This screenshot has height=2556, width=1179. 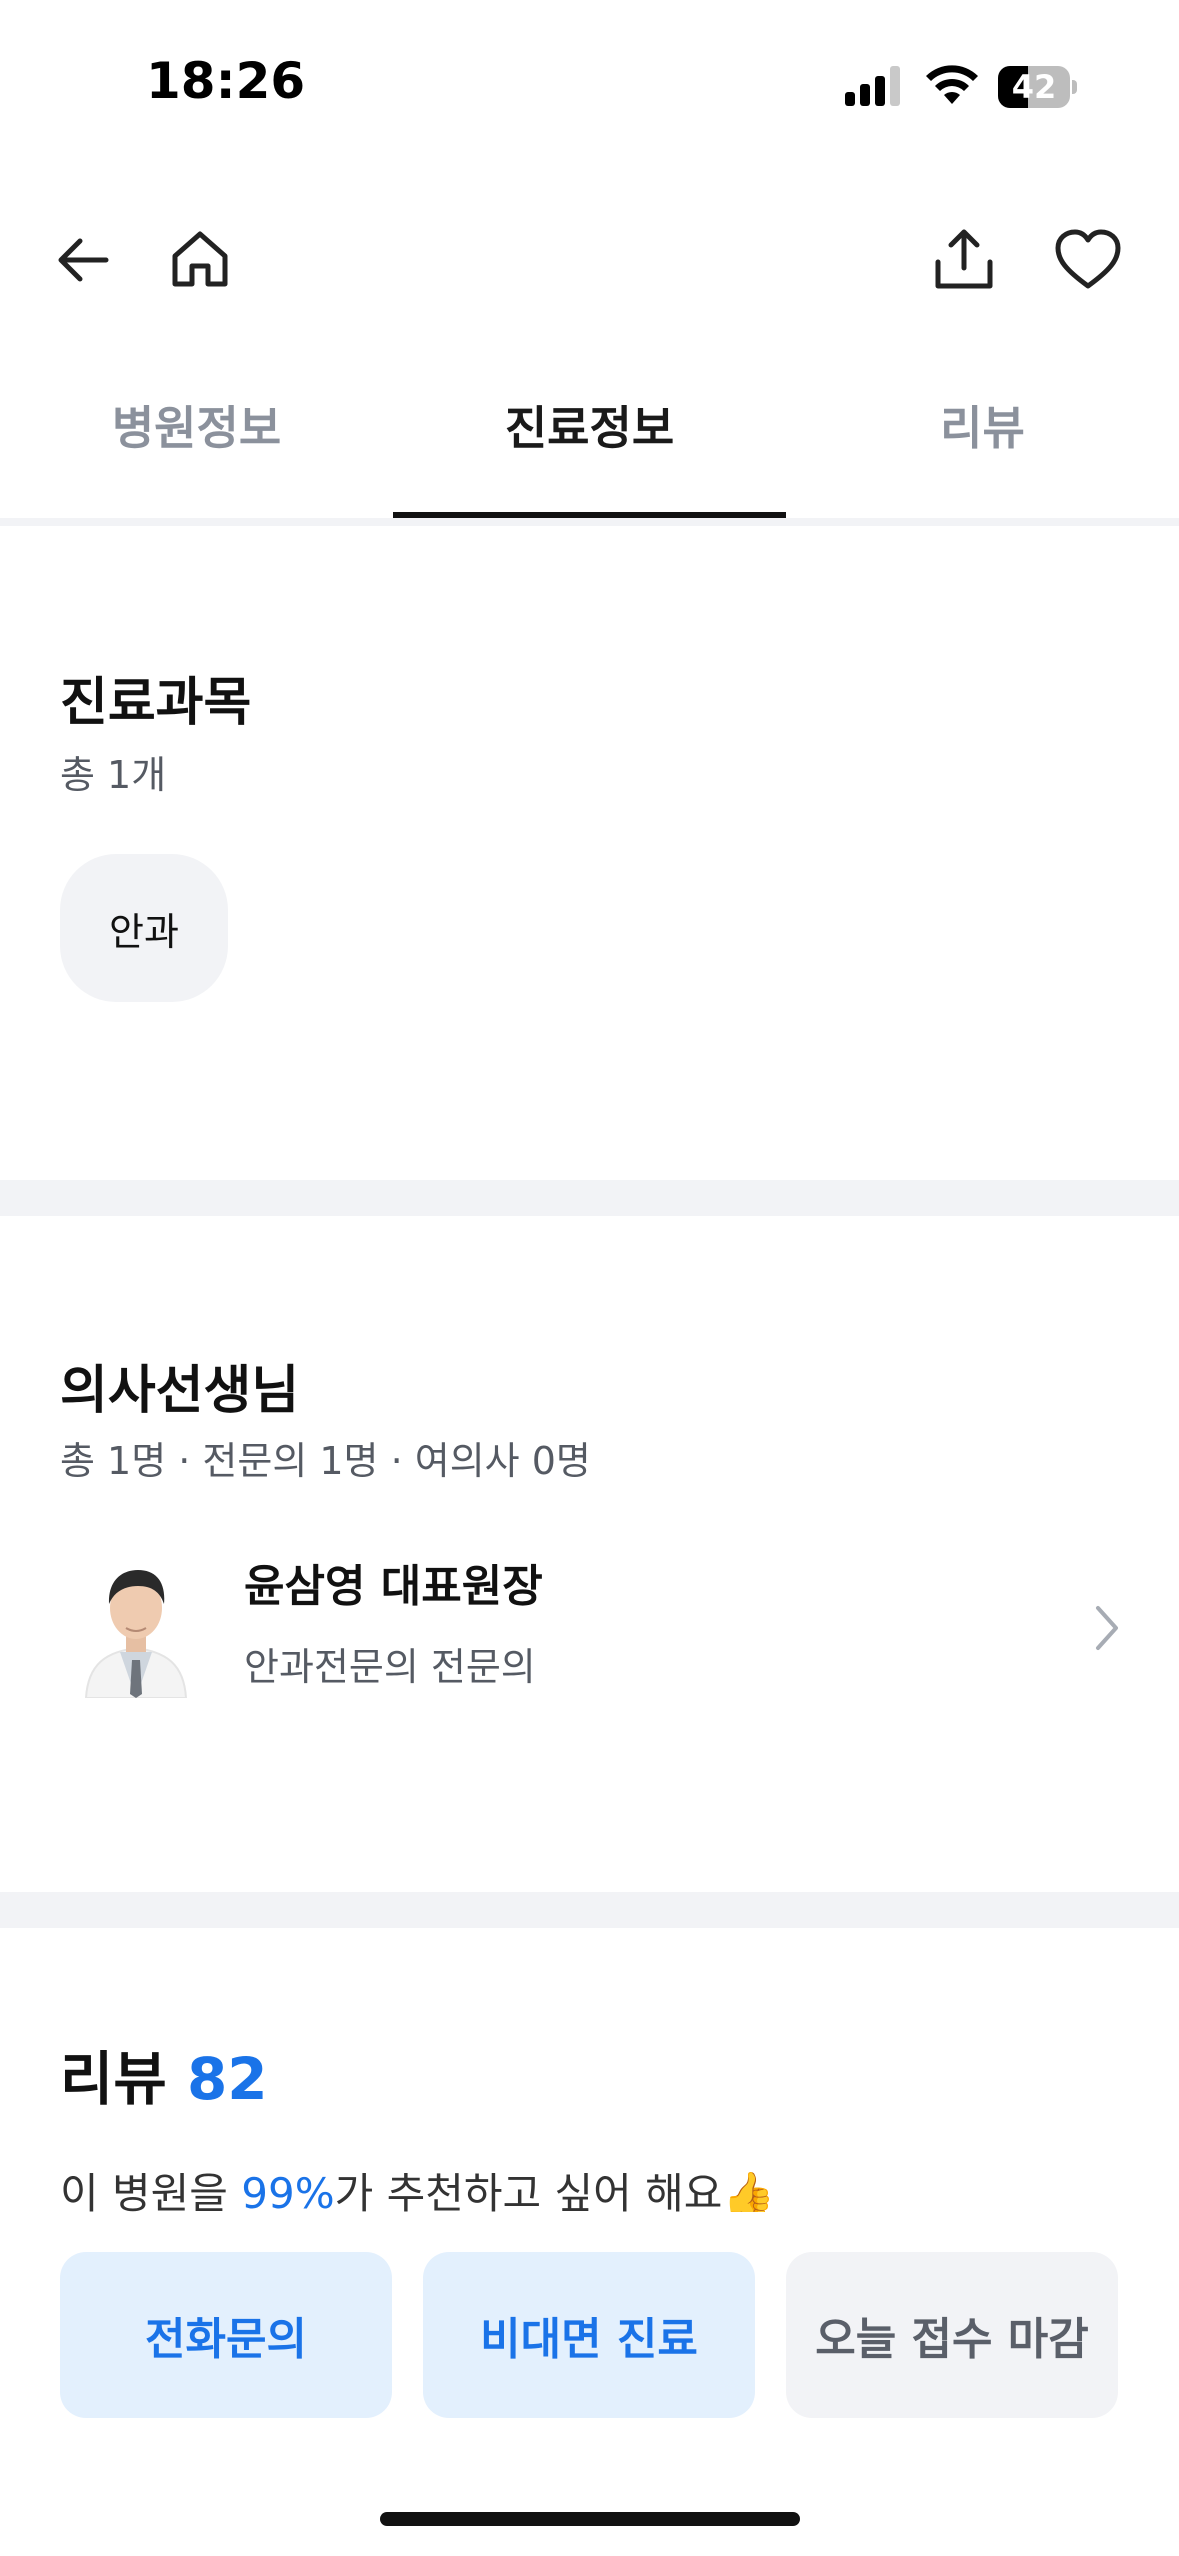 What do you see at coordinates (590, 2519) in the screenshot?
I see `home-indicator` at bounding box center [590, 2519].